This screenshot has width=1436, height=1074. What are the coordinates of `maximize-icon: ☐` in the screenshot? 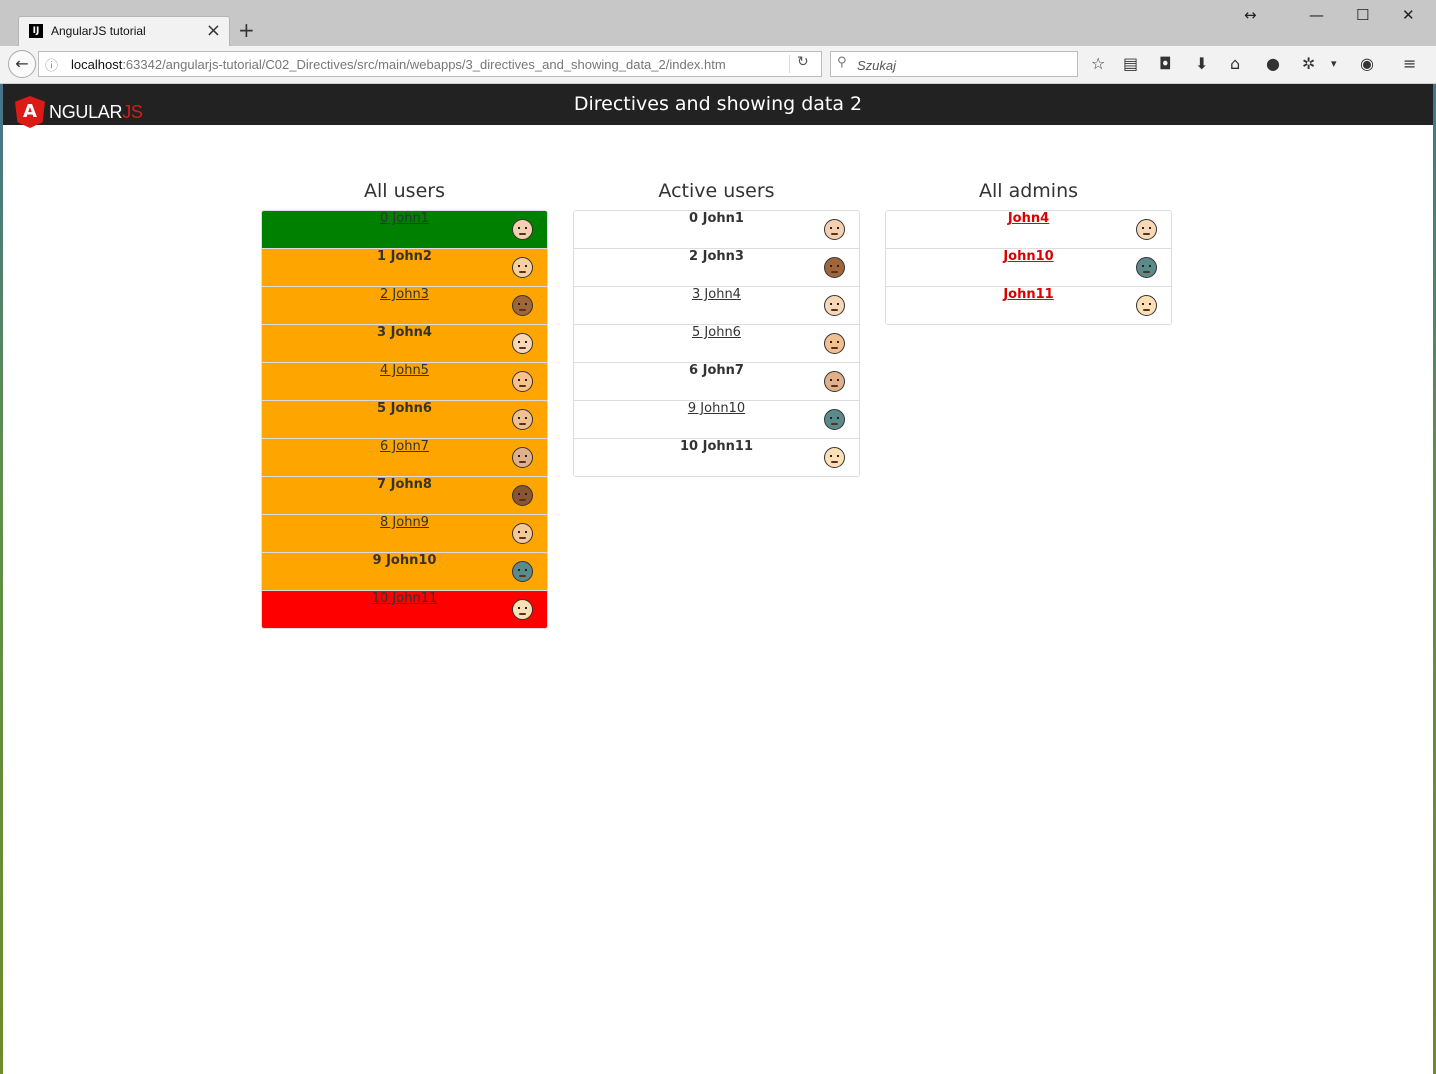 It's located at (1362, 15).